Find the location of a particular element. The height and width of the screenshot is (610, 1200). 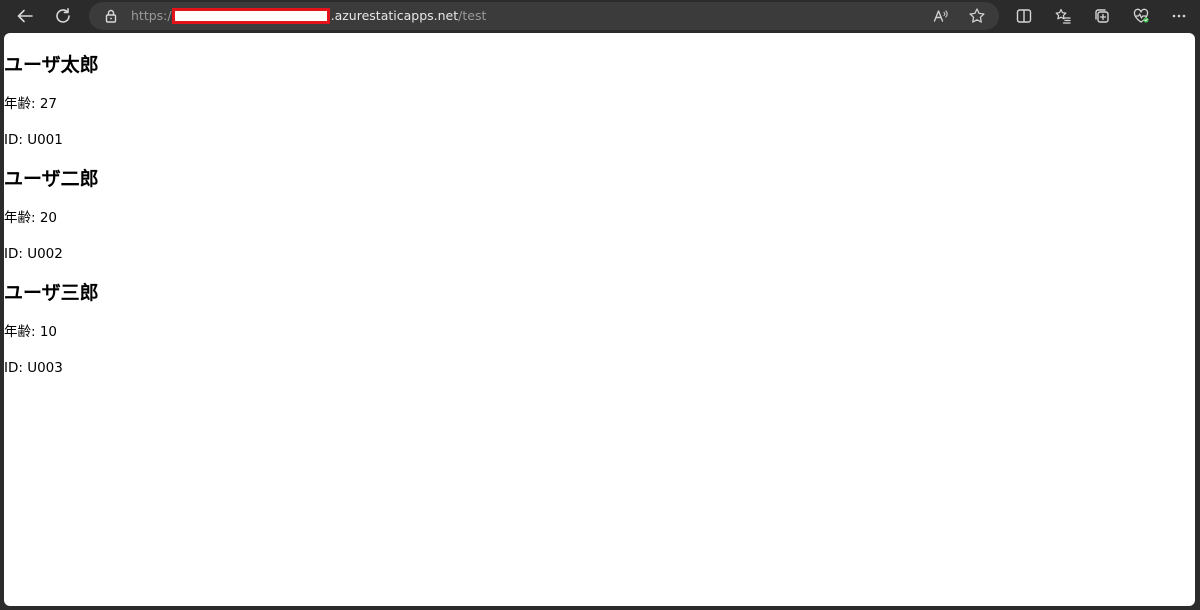

read-aloud-icon is located at coordinates (941, 16).